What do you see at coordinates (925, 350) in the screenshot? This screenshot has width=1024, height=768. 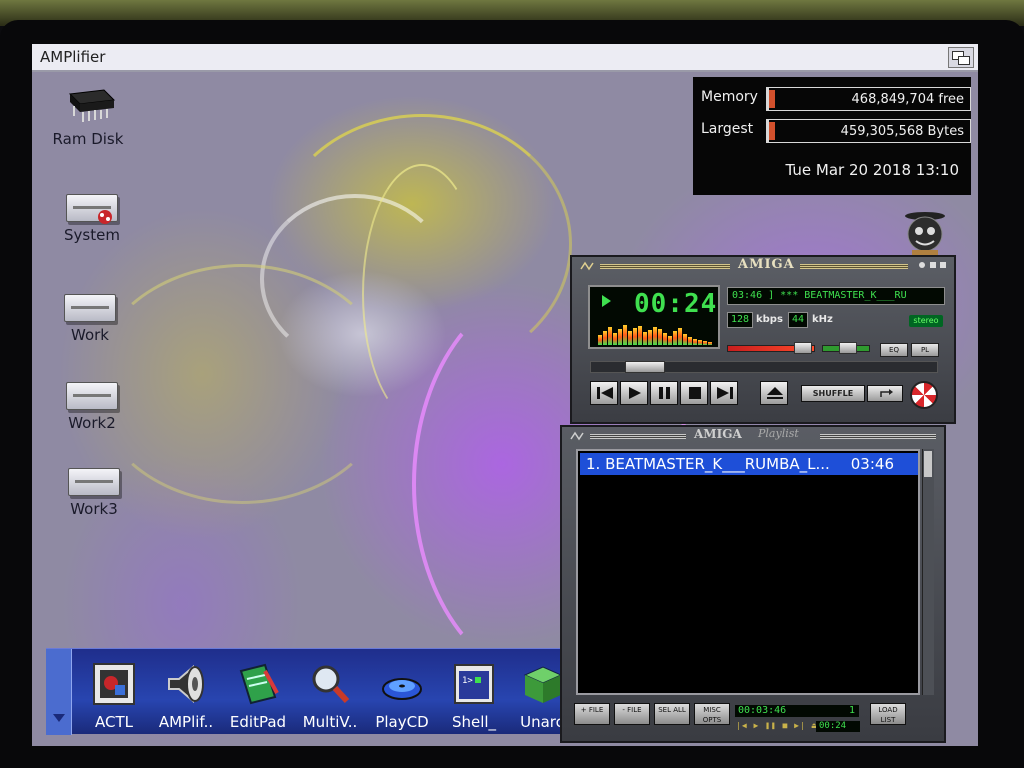 I see `pl-button: PL` at bounding box center [925, 350].